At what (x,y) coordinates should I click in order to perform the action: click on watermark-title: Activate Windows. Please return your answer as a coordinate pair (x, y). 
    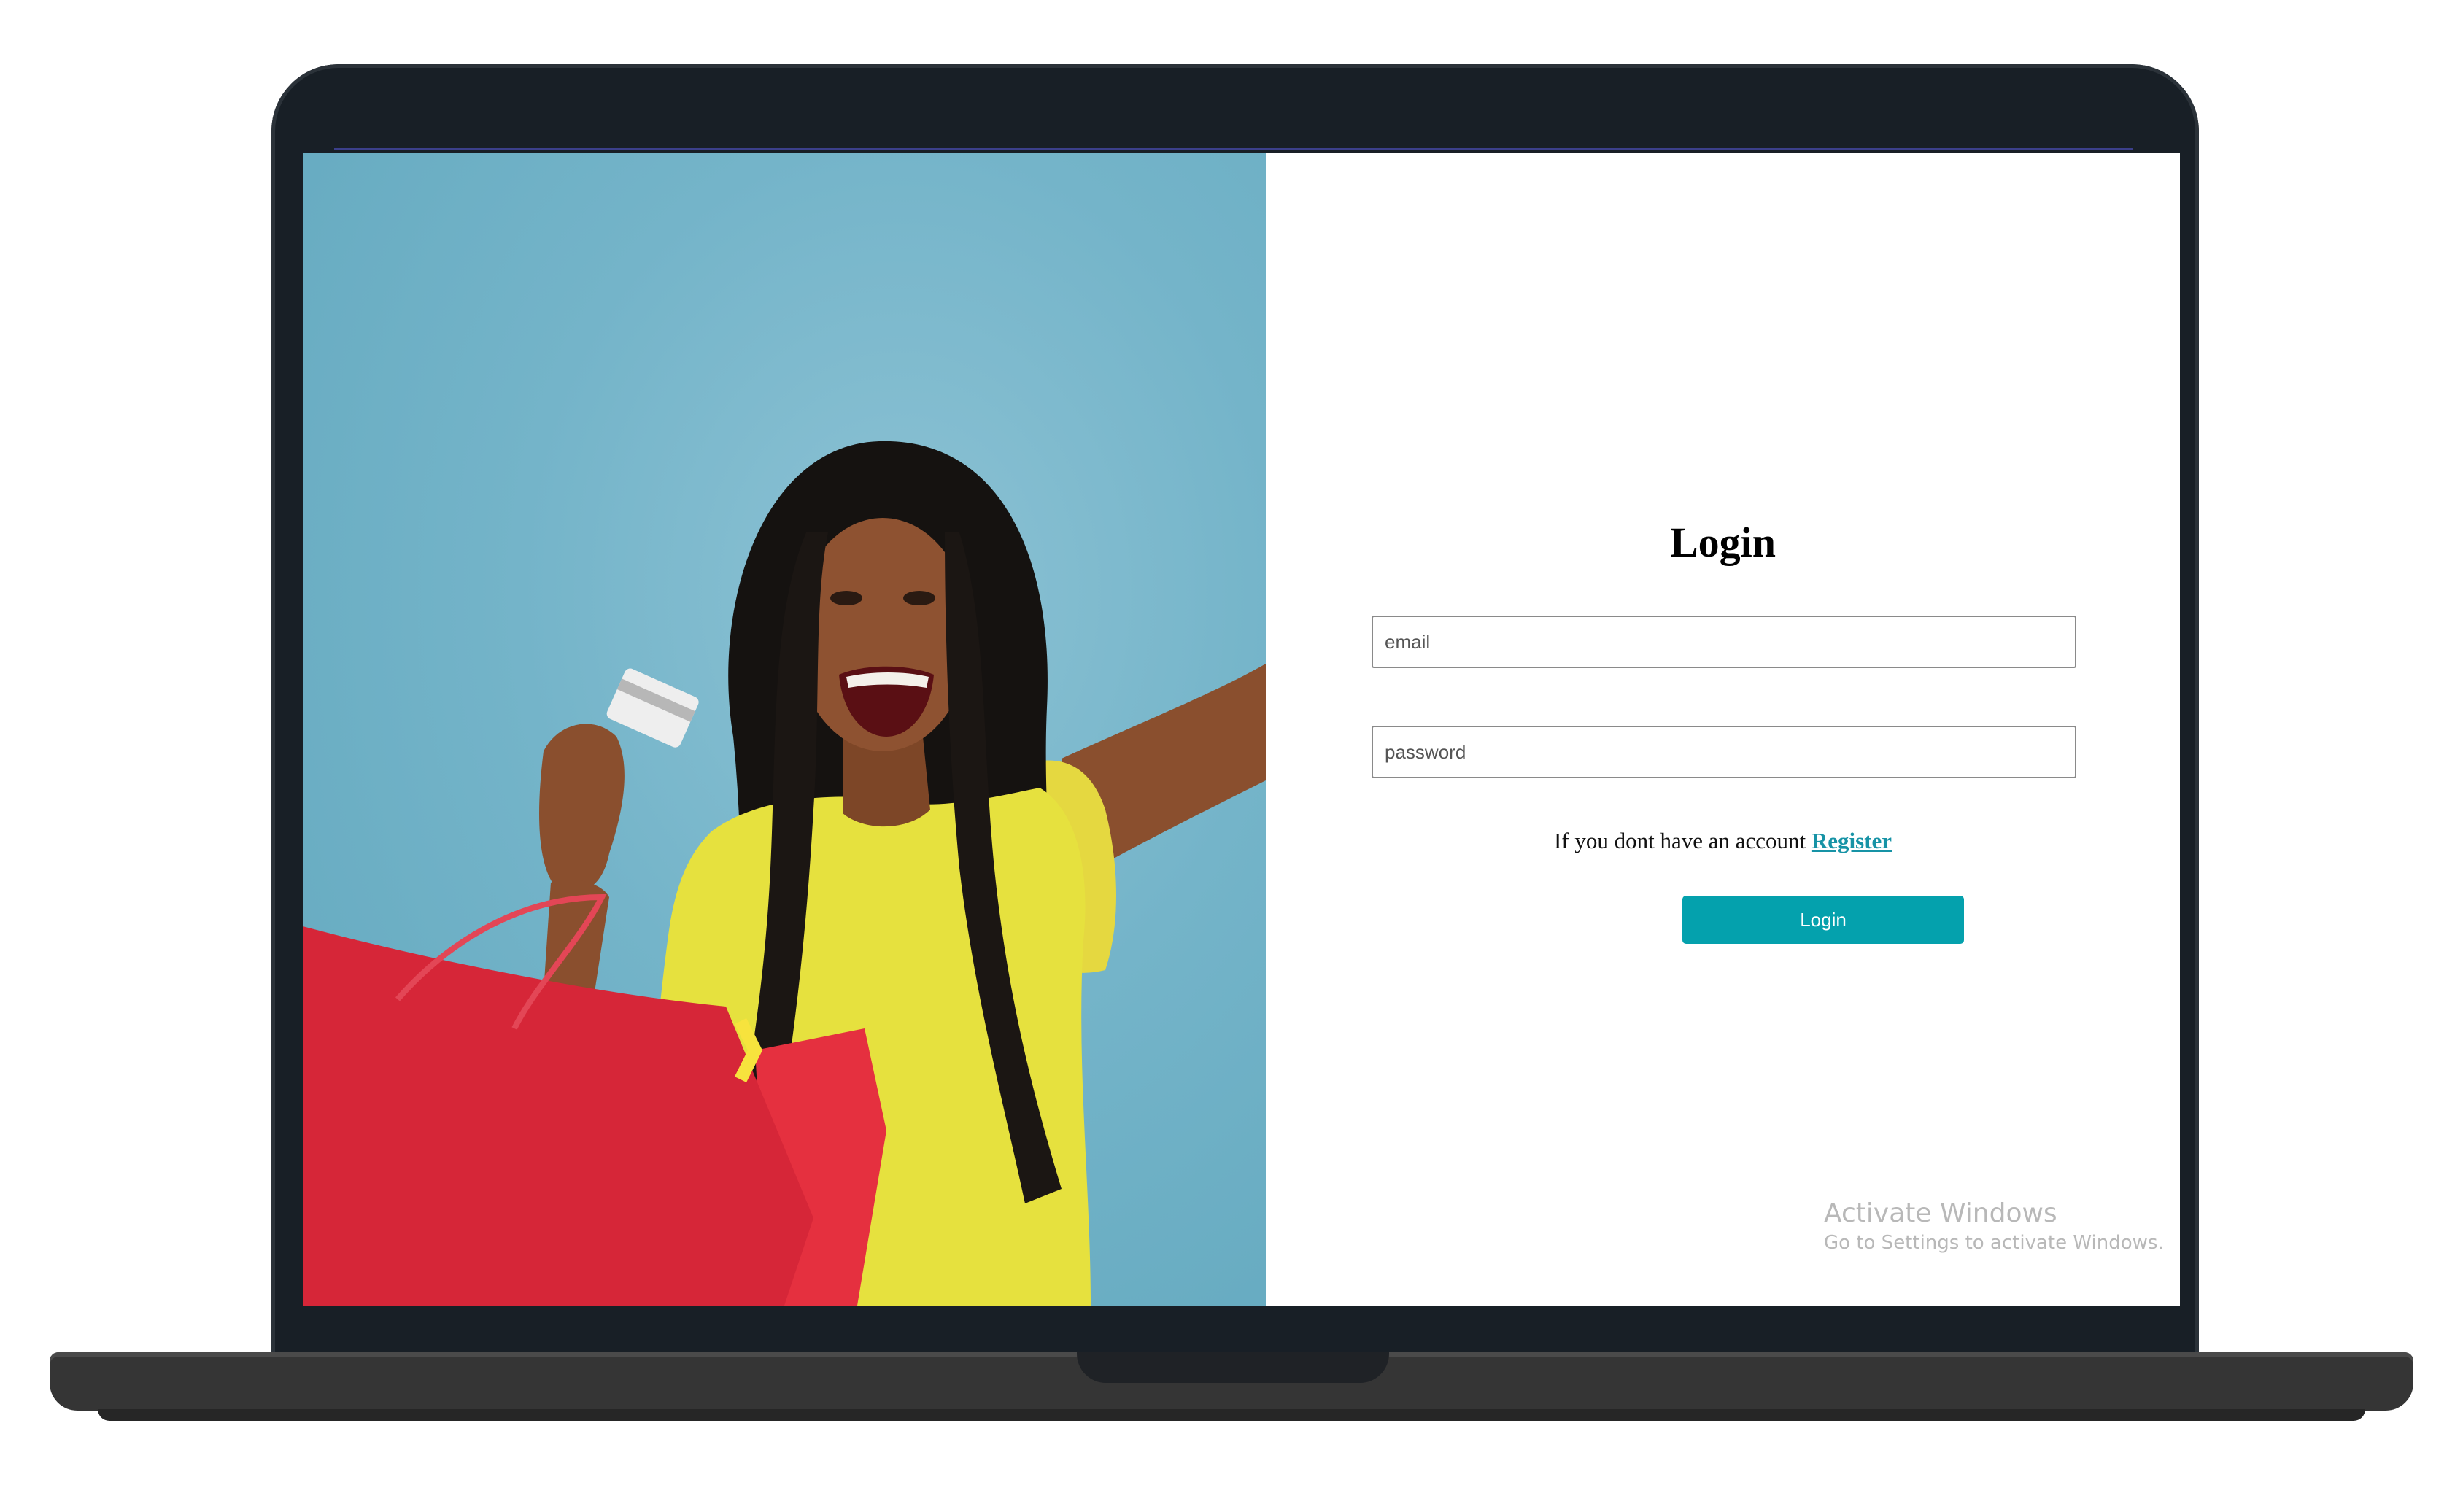
    Looking at the image, I should click on (1941, 1213).